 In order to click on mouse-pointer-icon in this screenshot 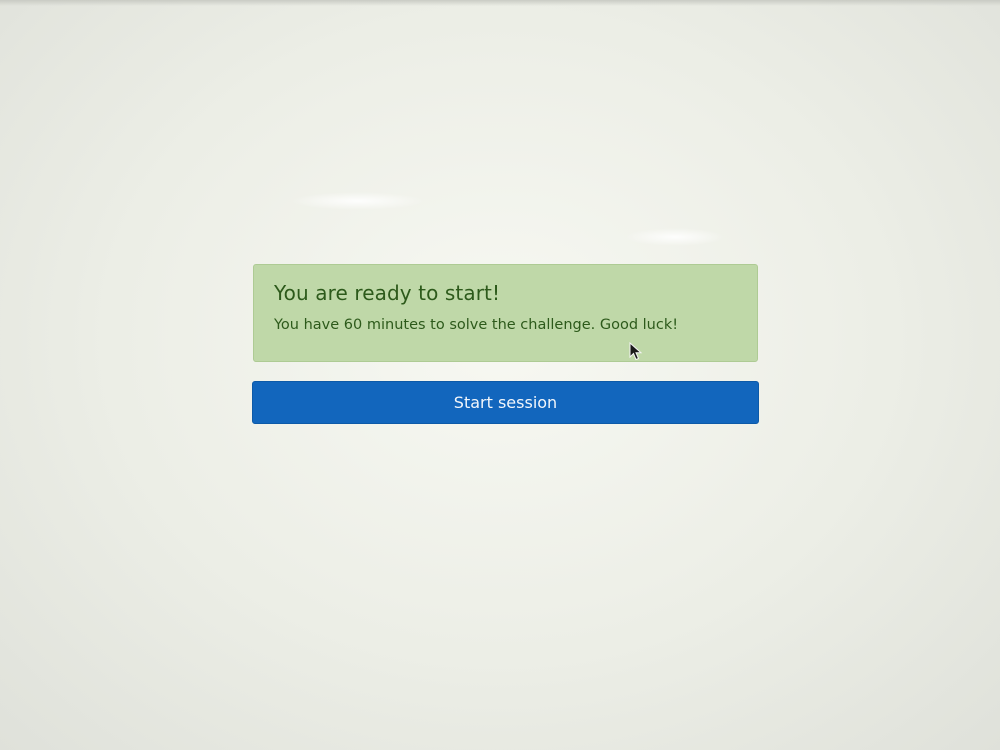, I will do `click(636, 351)`.